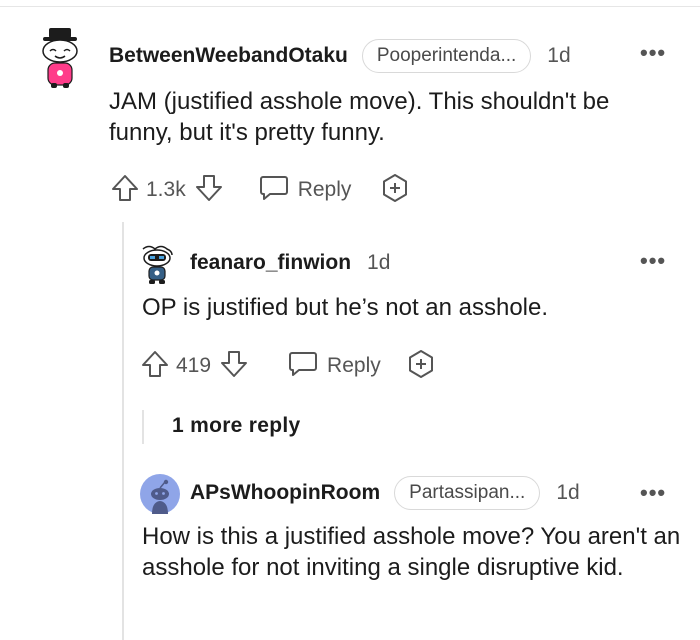 The image size is (700, 640). I want to click on snoo-robot-avatar-icon, so click(157, 264).